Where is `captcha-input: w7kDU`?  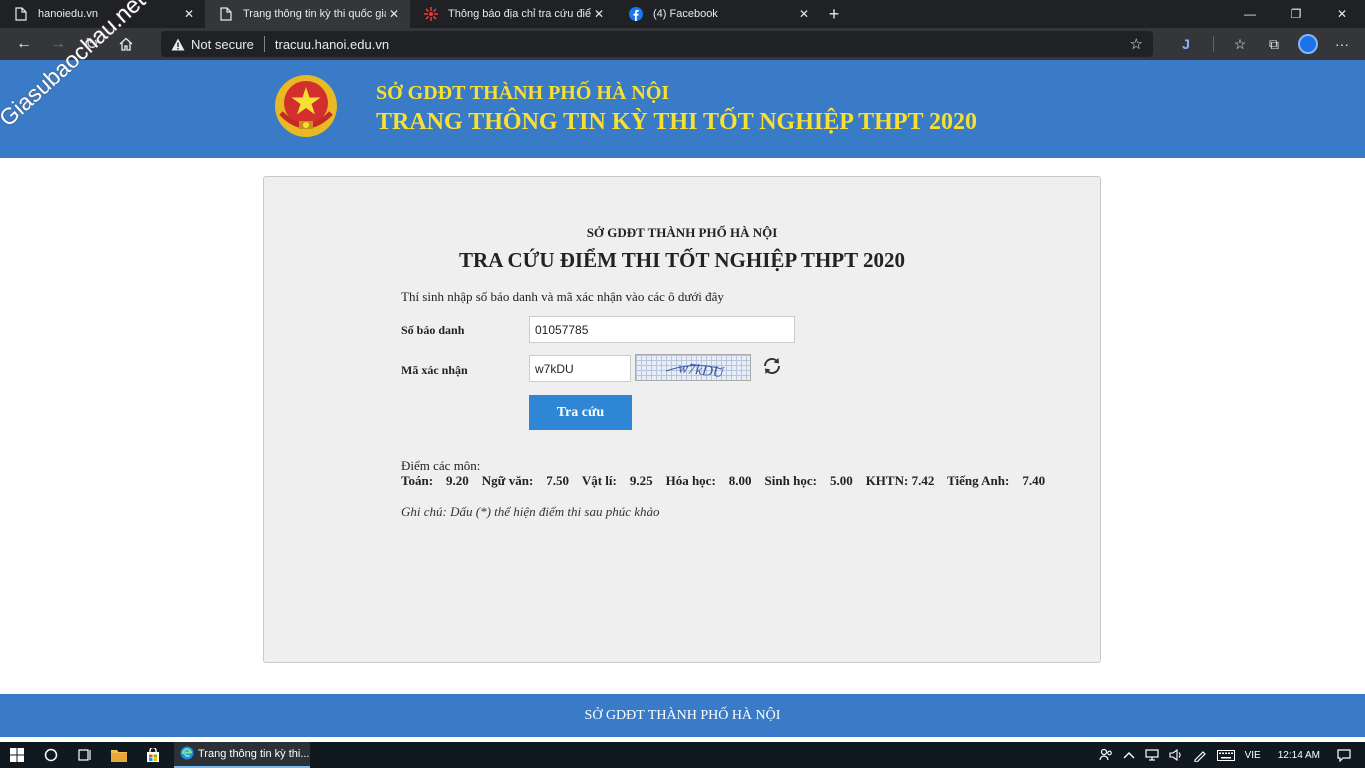 captcha-input: w7kDU is located at coordinates (580, 368).